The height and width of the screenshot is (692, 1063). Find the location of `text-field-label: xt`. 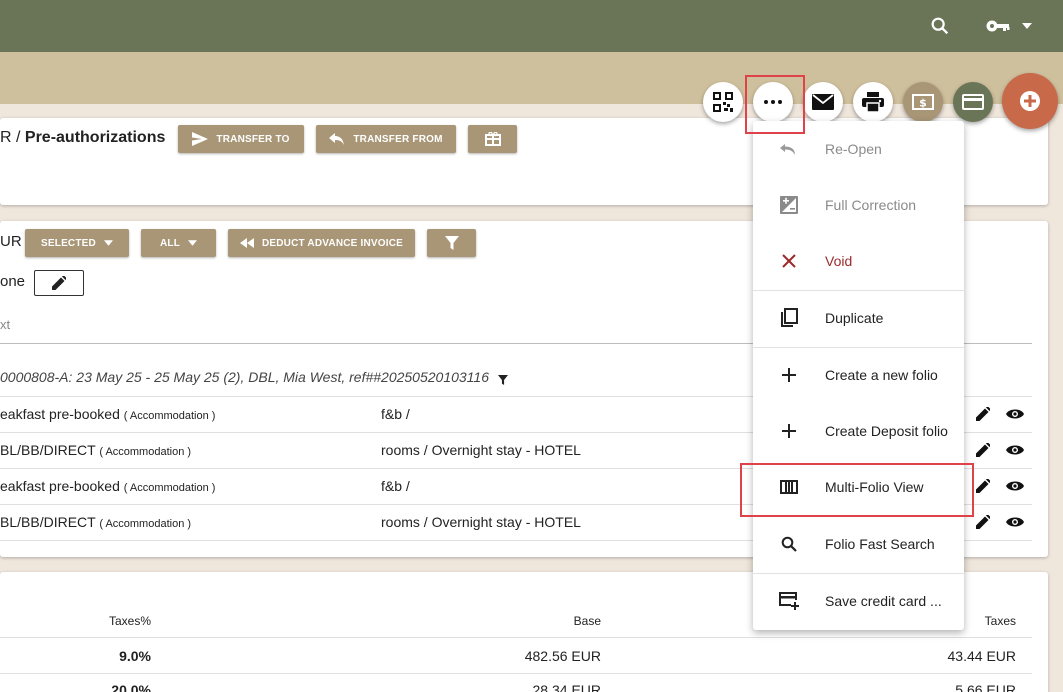

text-field-label: xt is located at coordinates (5, 324).